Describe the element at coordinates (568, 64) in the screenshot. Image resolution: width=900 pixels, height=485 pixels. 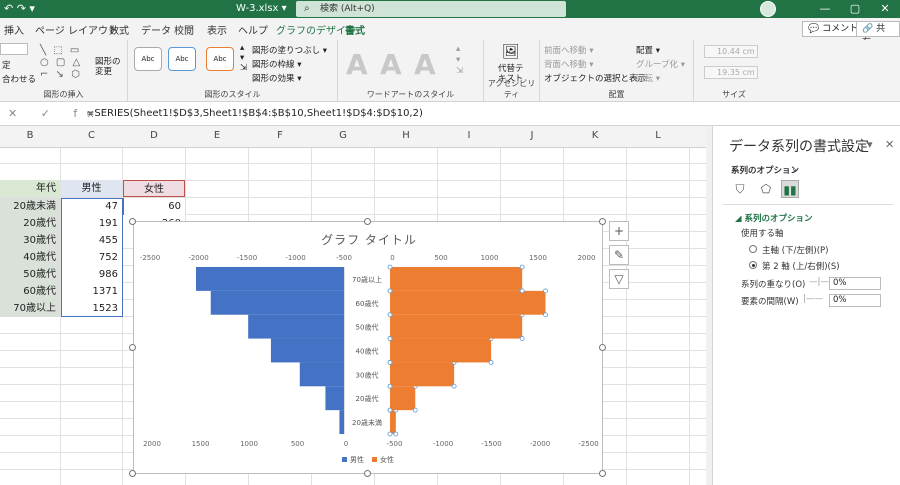
I see `send-backward-button: 背面へ移動 ▾` at that location.